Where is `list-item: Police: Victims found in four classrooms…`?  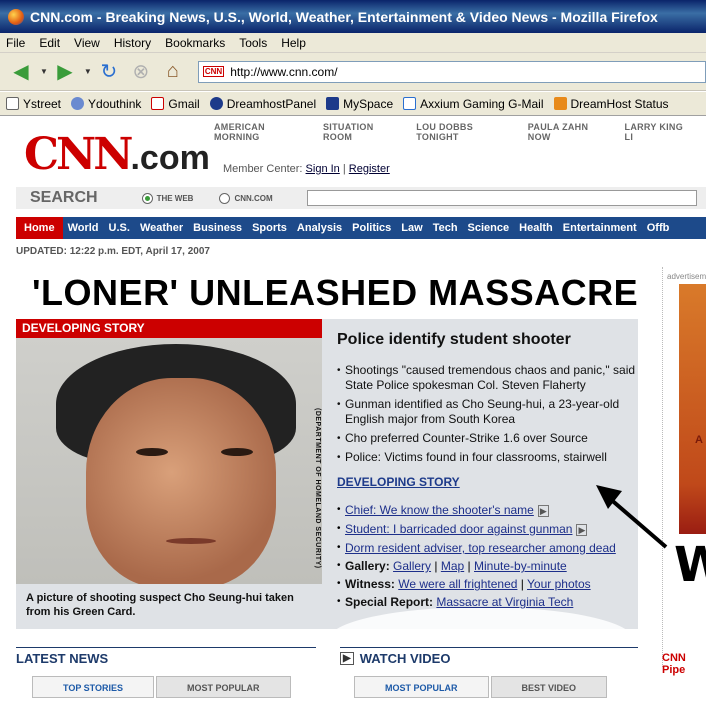
list-item: Police: Victims found in four classrooms… is located at coordinates (487, 457).